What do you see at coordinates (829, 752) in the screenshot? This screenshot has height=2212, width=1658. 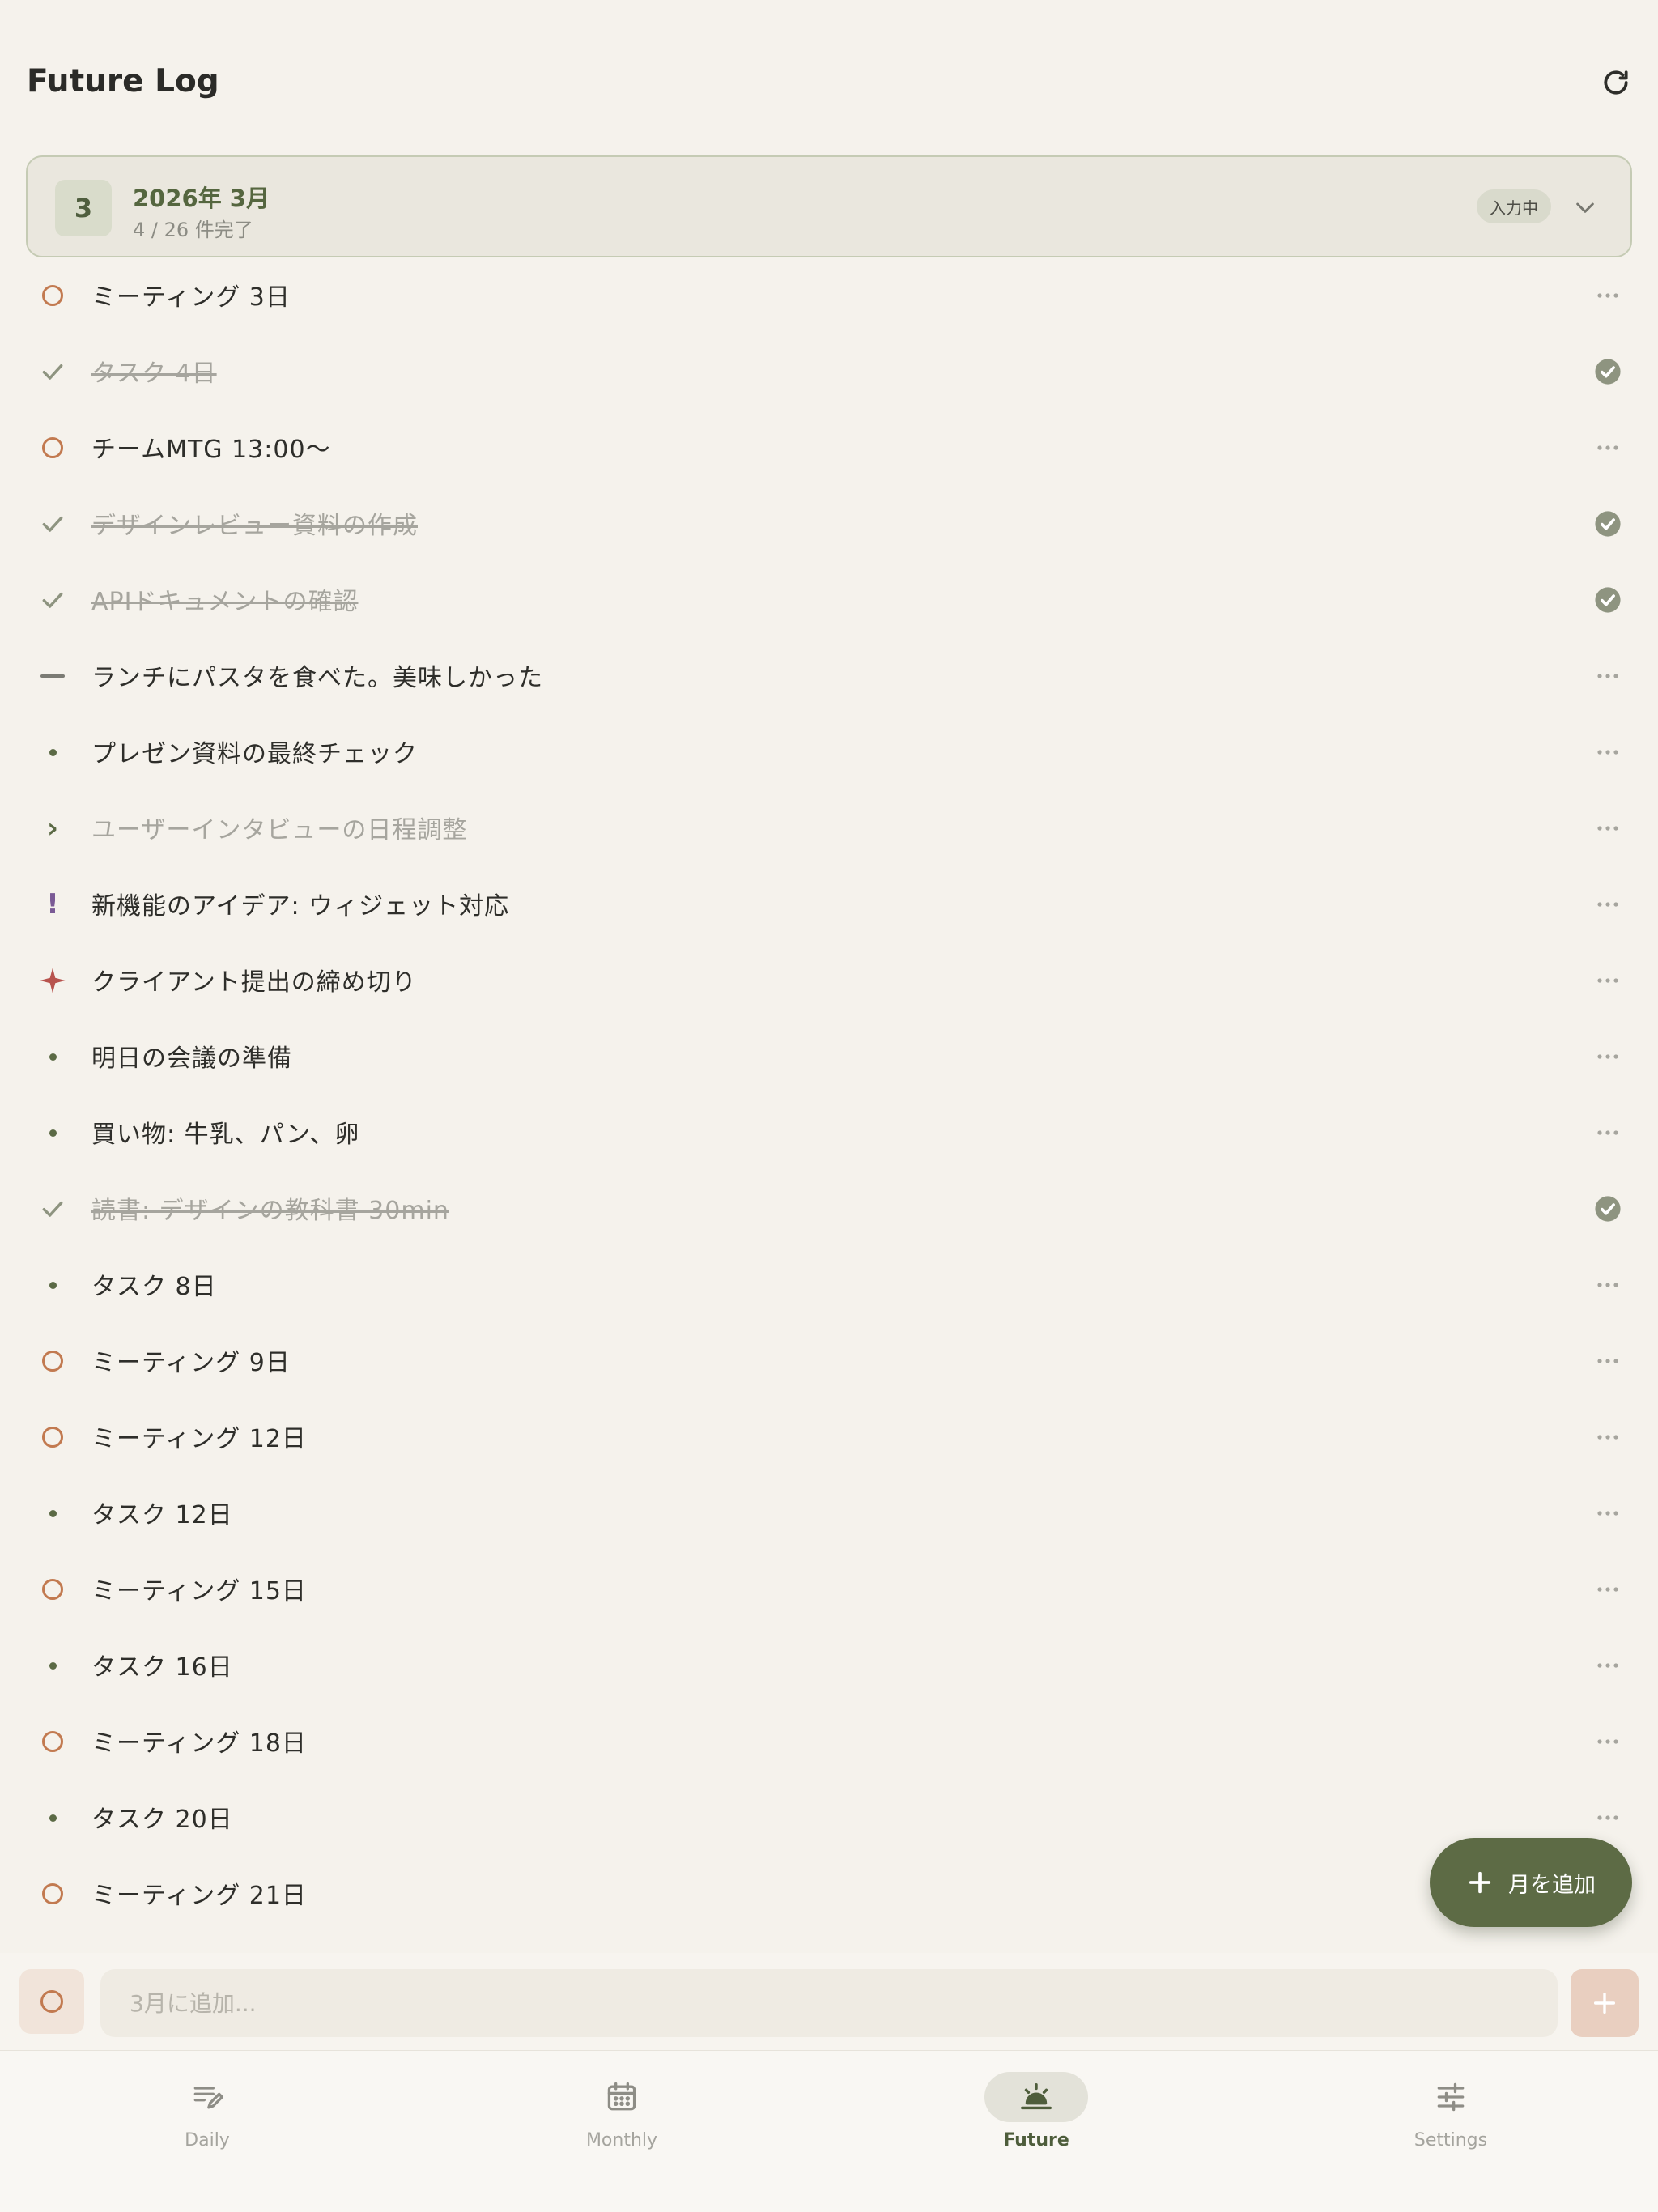 I see `list-item: プレゼン資料の最終チェック` at bounding box center [829, 752].